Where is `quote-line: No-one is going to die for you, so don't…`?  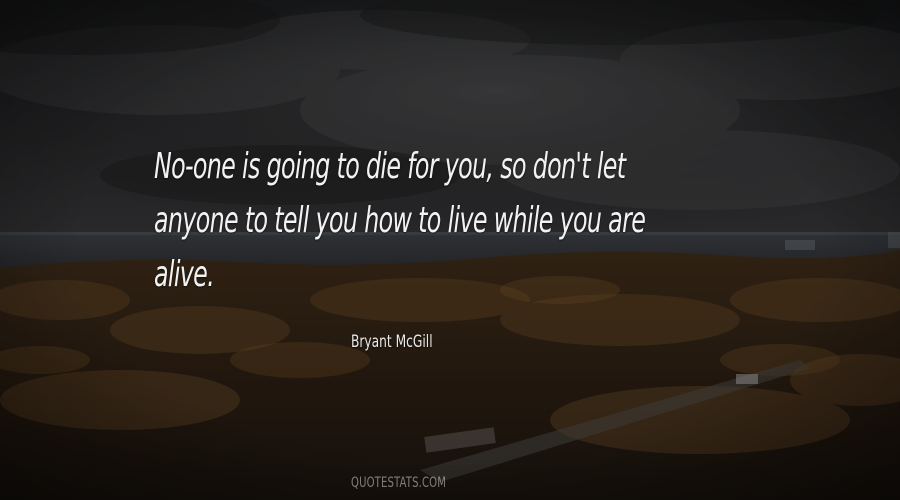 quote-line: No-one is going to die for you, so don't… is located at coordinates (390, 166).